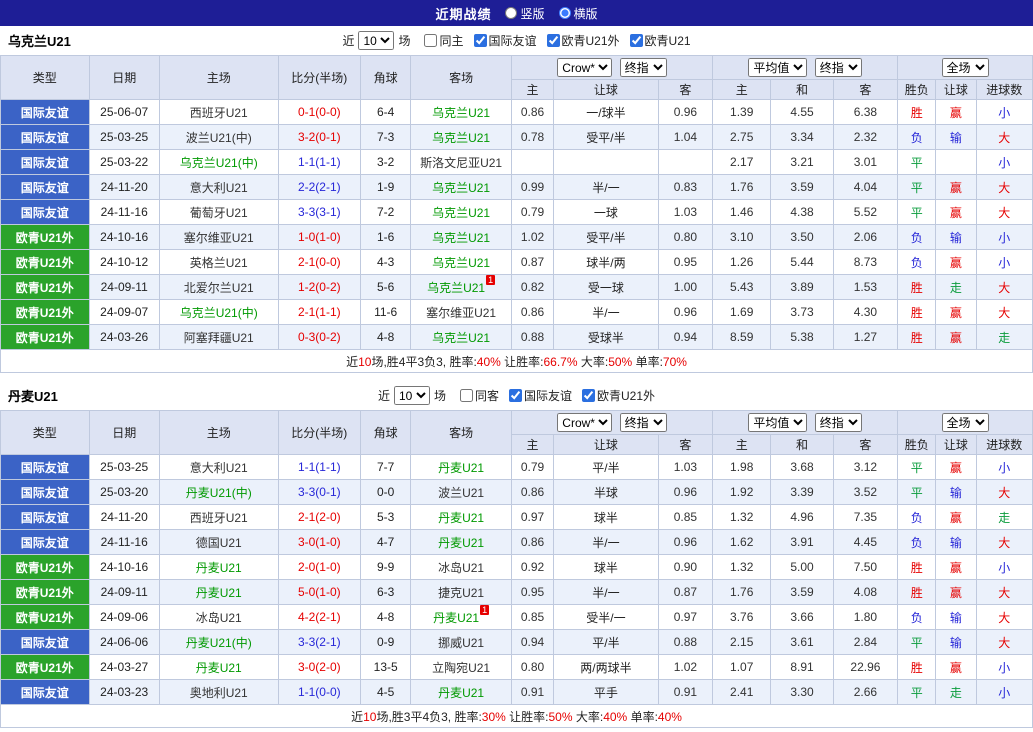 This screenshot has width=1033, height=732. I want to click on away-team-name: 挪威U21, so click(461, 642).